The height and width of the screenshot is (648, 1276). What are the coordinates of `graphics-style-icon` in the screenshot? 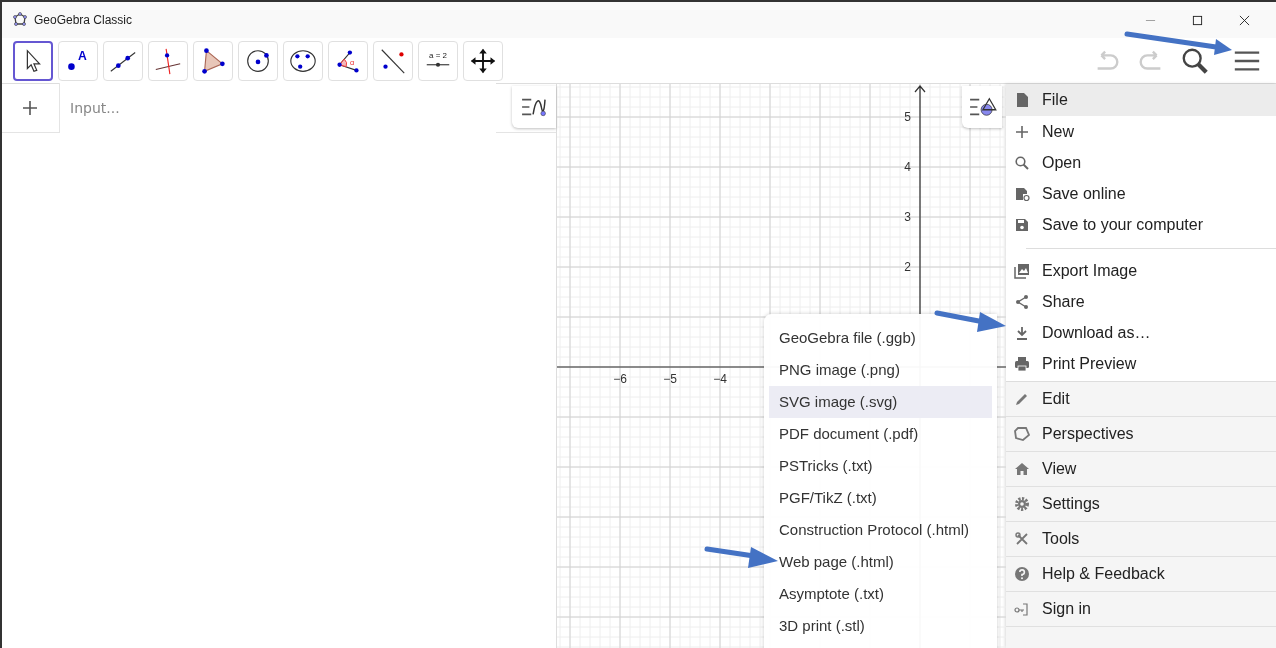 It's located at (982, 107).